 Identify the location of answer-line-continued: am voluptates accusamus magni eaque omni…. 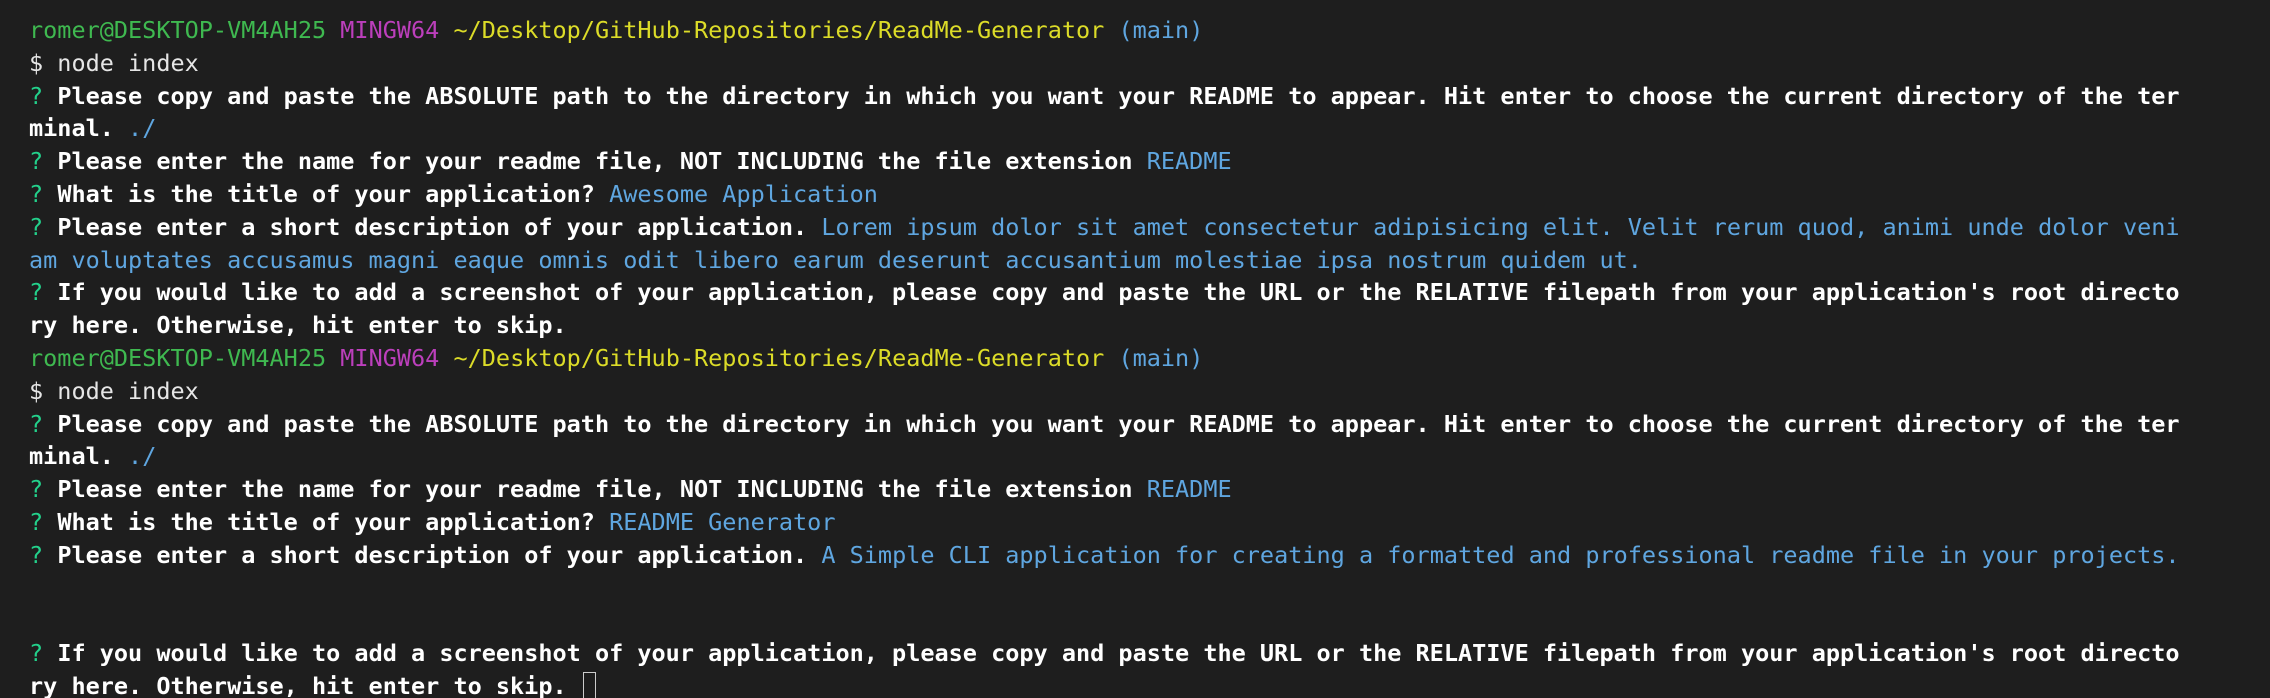
(1149, 260).